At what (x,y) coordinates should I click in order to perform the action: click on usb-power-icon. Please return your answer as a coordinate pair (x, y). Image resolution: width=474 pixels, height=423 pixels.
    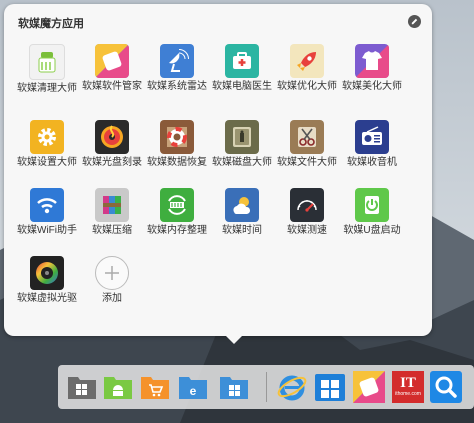
    Looking at the image, I should click on (372, 205).